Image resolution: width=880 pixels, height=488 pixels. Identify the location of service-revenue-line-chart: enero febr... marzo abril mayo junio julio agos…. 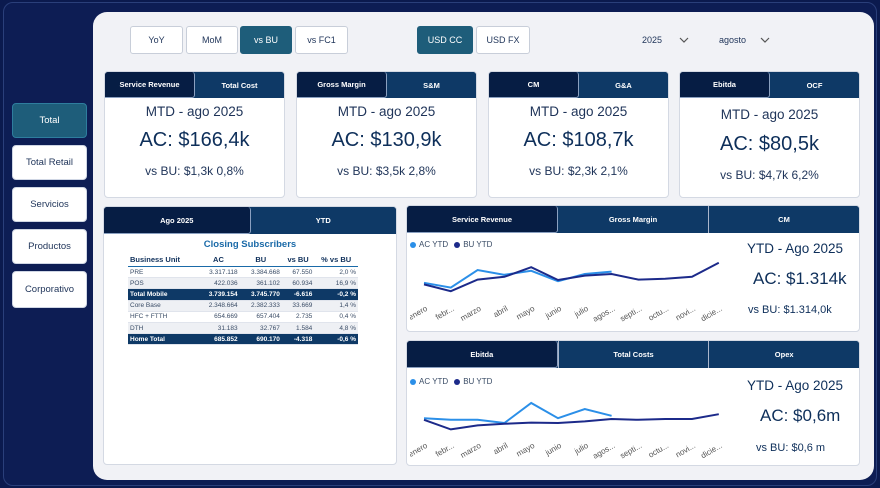
(567, 292).